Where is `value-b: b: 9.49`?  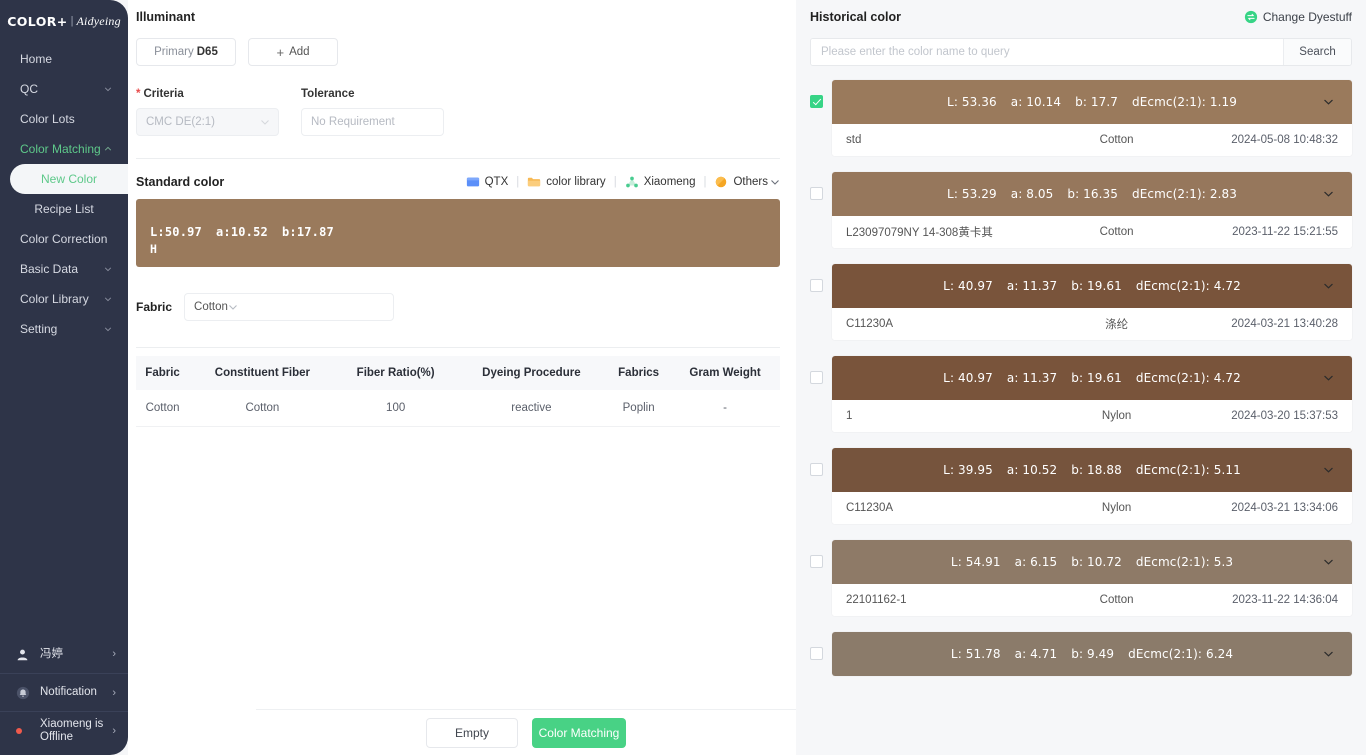 value-b: b: 9.49 is located at coordinates (1093, 654).